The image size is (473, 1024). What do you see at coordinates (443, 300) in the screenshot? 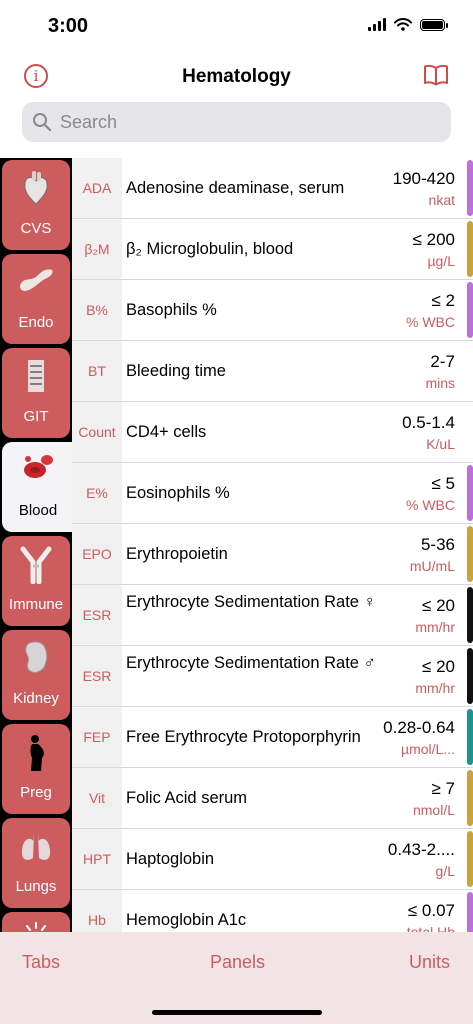
I see `row-value: ≤ 2` at bounding box center [443, 300].